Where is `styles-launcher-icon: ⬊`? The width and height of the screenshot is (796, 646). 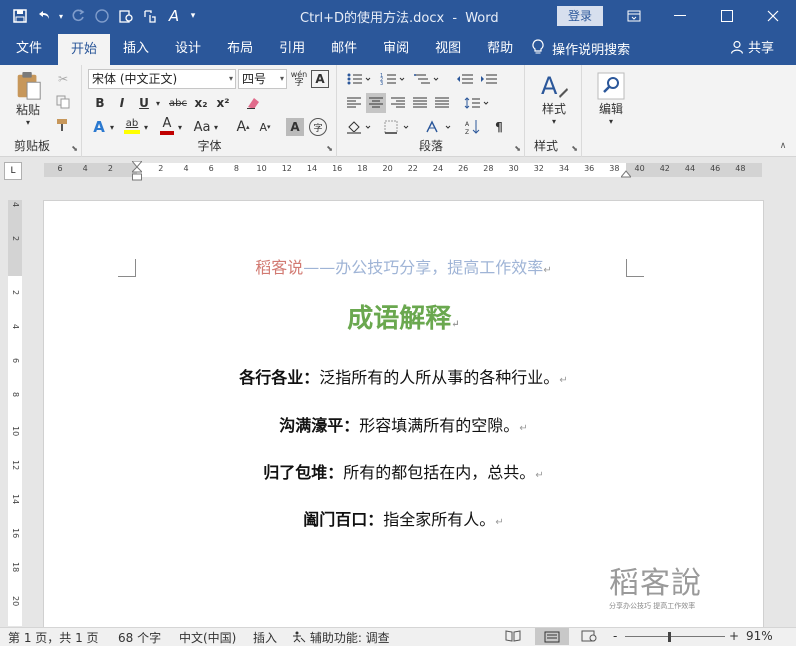 styles-launcher-icon: ⬊ is located at coordinates (574, 148).